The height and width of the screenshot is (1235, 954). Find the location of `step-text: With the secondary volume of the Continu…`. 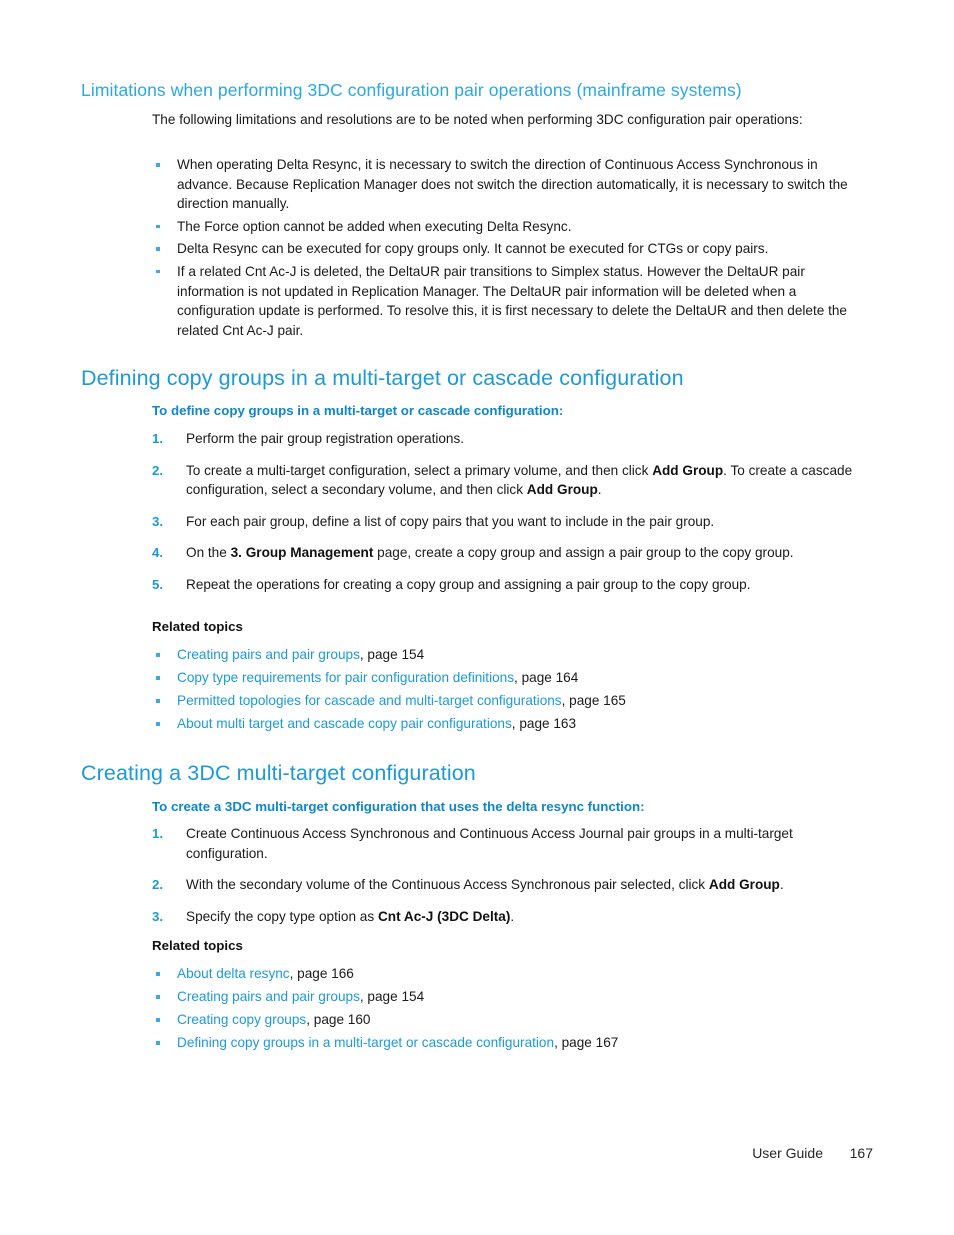

step-text: With the secondary volume of the Continu… is located at coordinates (485, 885).